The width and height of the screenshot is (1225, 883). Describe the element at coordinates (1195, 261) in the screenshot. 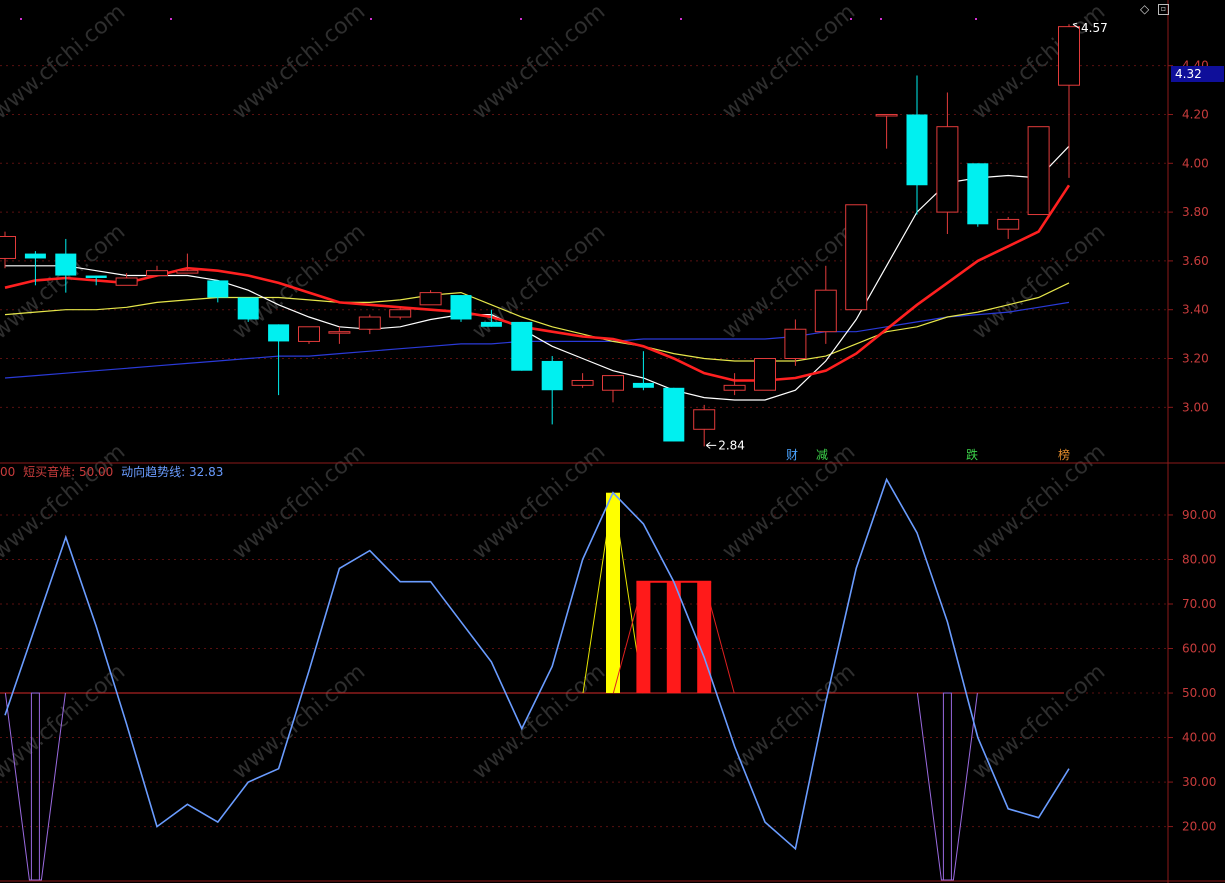

I see `main-y-tick-label: 3.60` at that location.